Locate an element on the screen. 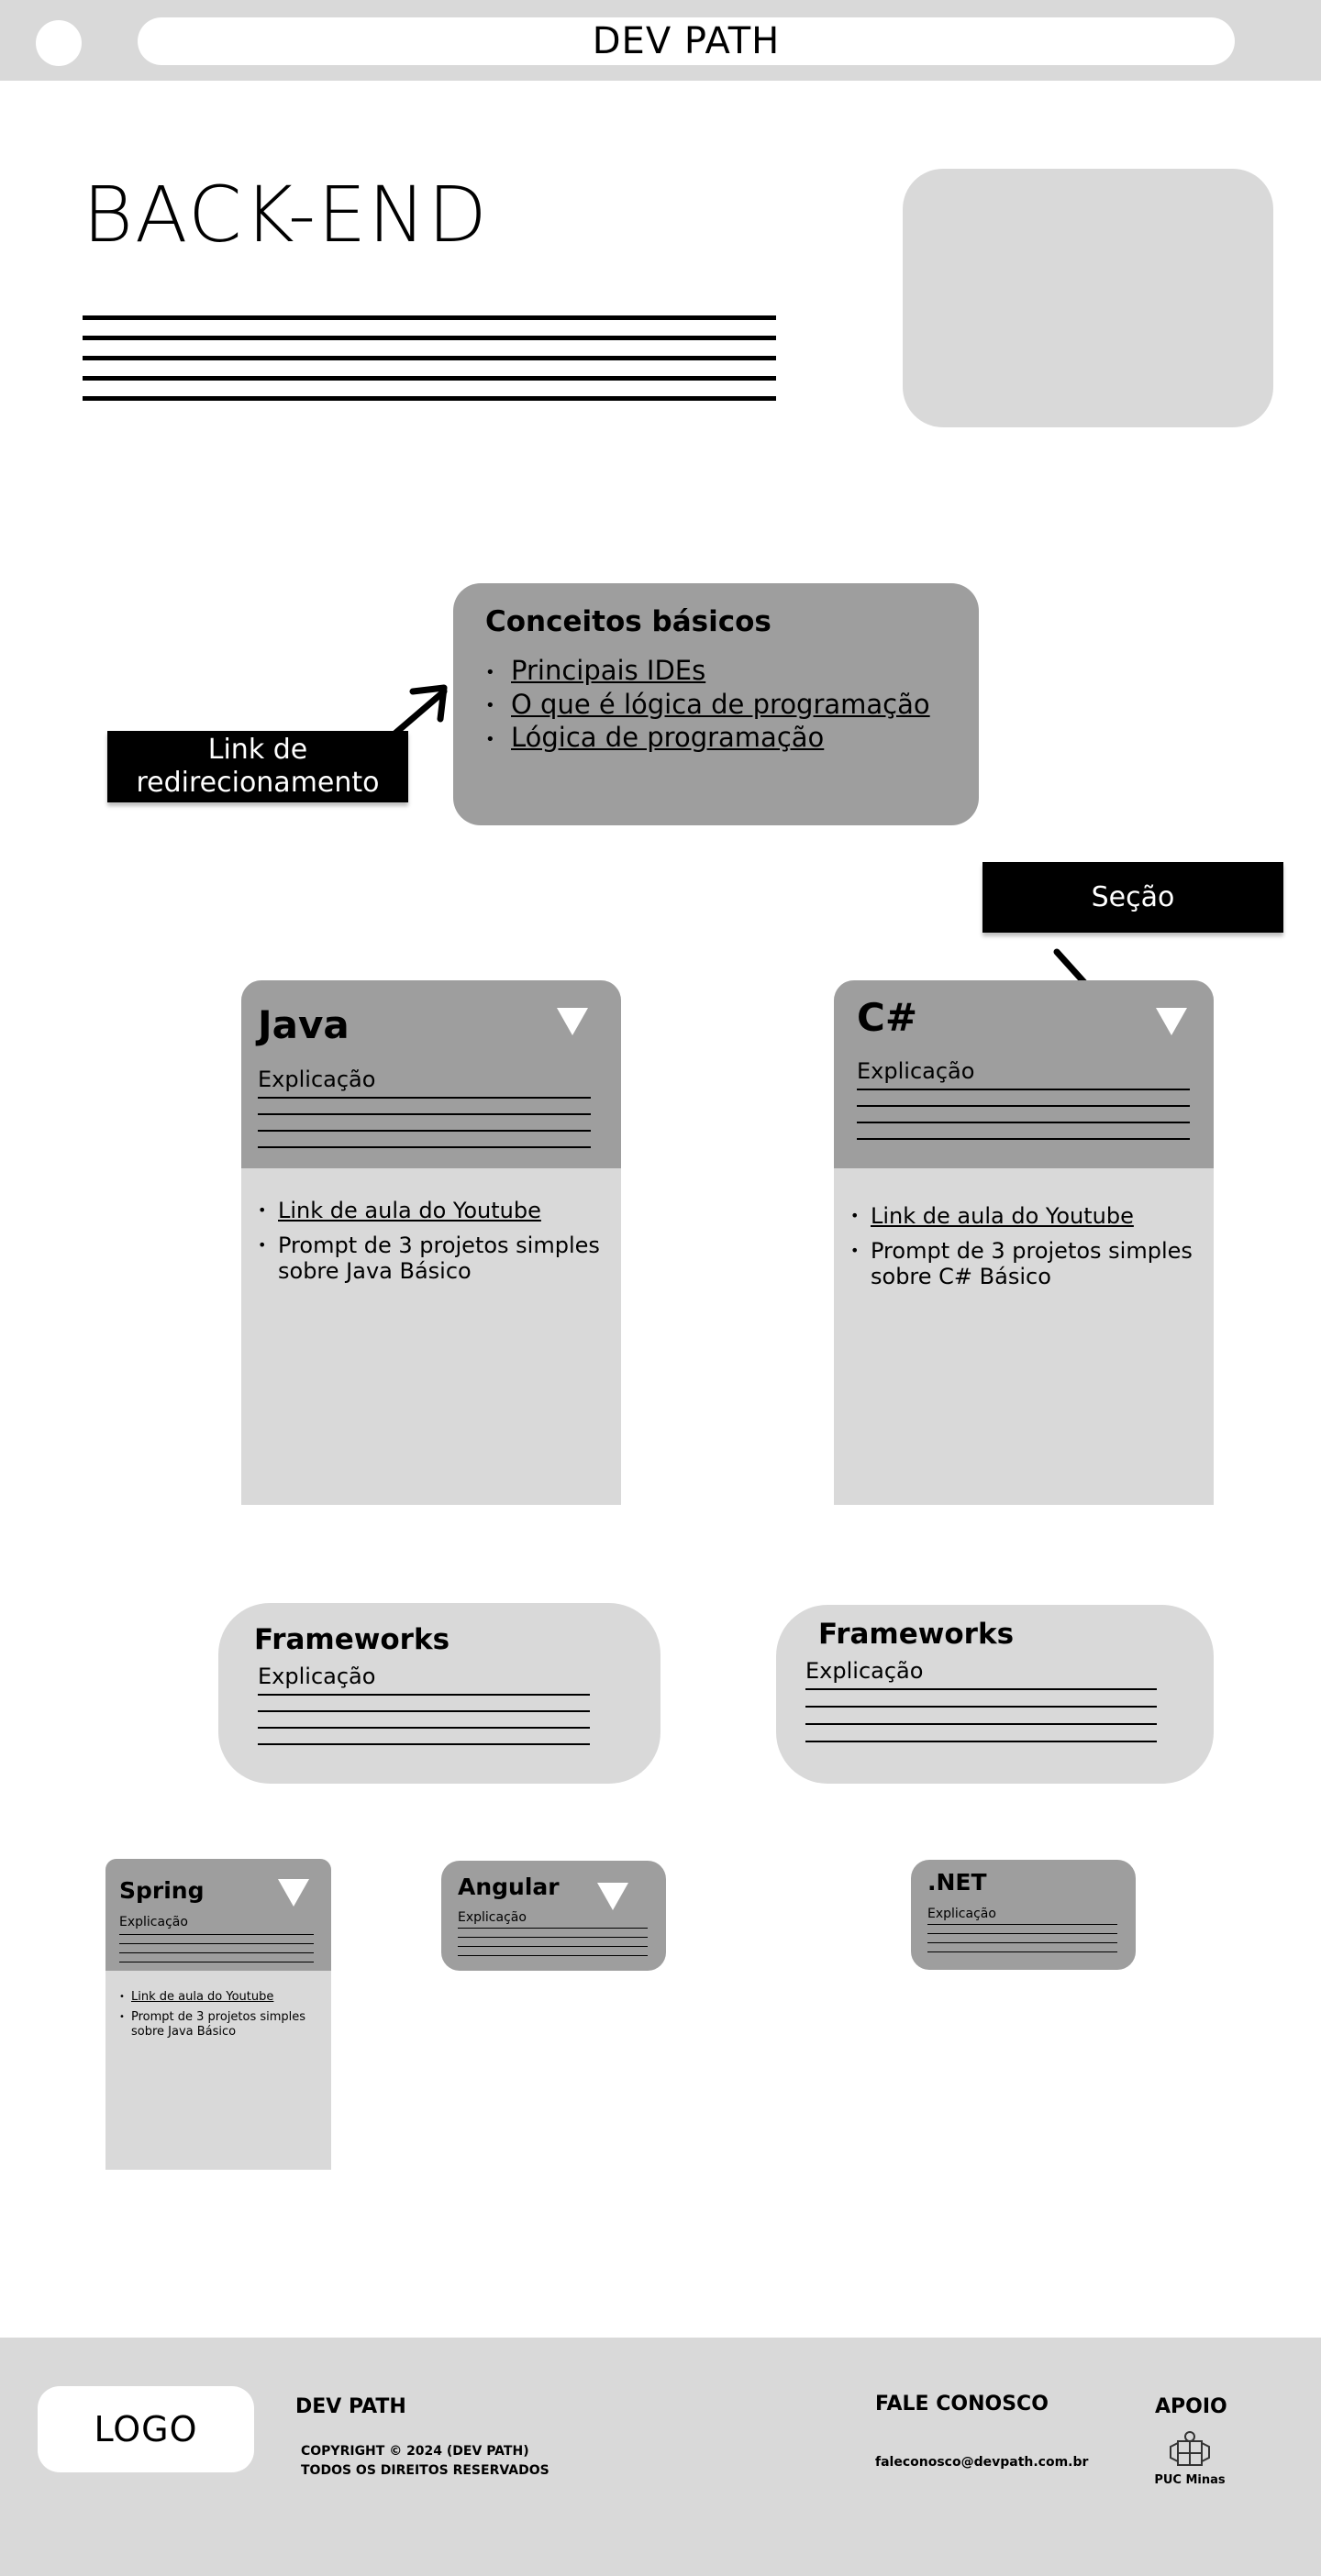  framework-name: Angular is located at coordinates (509, 1887).